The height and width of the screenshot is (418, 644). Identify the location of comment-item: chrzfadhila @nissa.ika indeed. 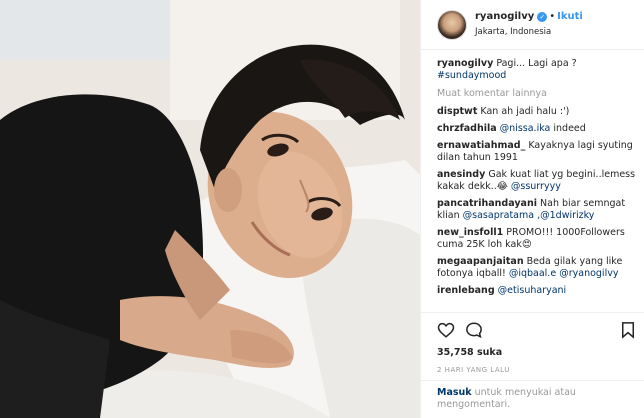
(537, 129).